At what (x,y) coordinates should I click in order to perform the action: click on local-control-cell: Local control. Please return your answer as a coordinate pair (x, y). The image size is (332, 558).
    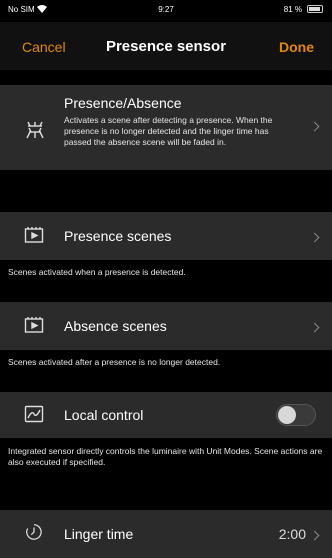
    Looking at the image, I should click on (166, 415).